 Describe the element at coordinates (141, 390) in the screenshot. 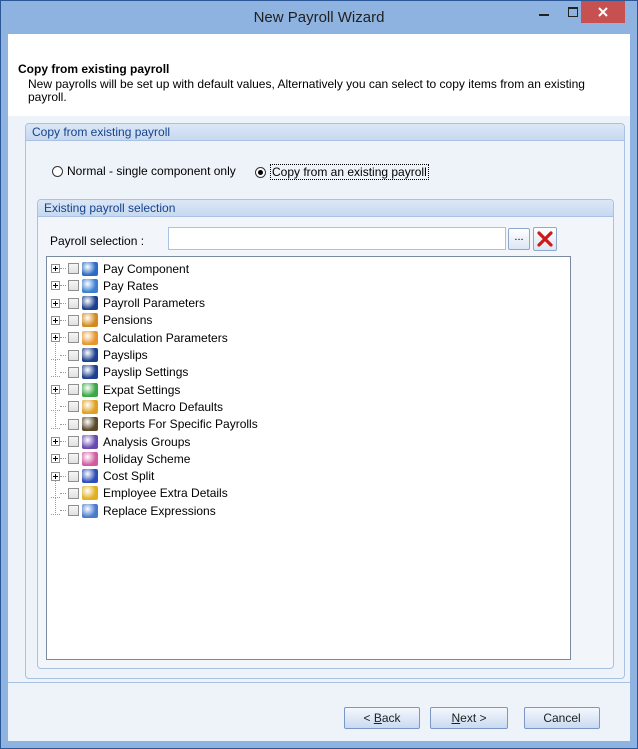

I see `tree-item-label: Expat Settings` at that location.